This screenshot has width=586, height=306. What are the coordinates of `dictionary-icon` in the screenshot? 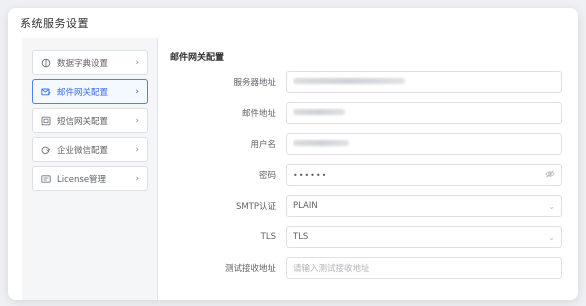 It's located at (46, 63).